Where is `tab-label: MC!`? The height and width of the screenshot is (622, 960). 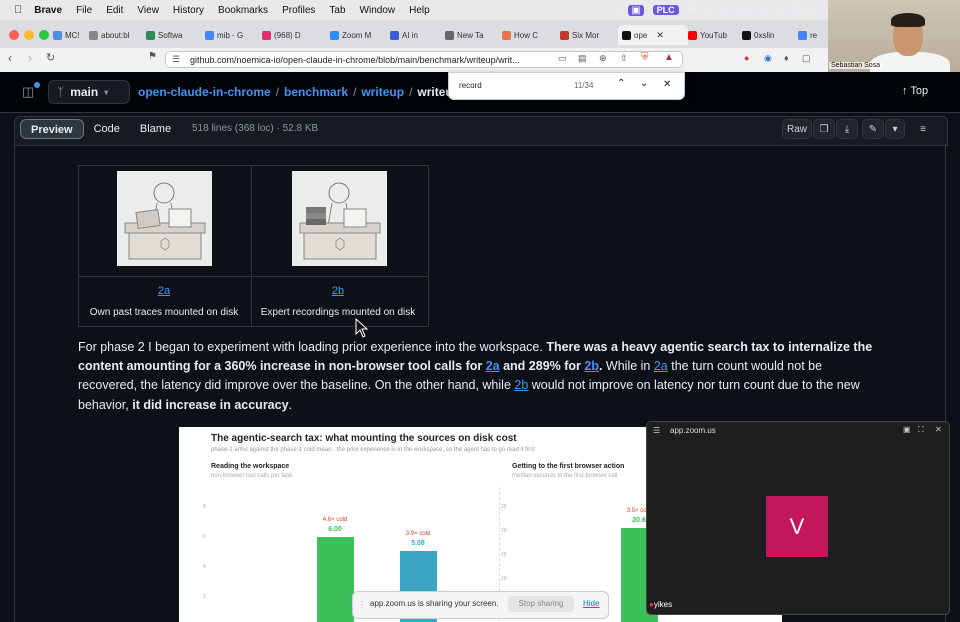
tab-label: MC! is located at coordinates (72, 35).